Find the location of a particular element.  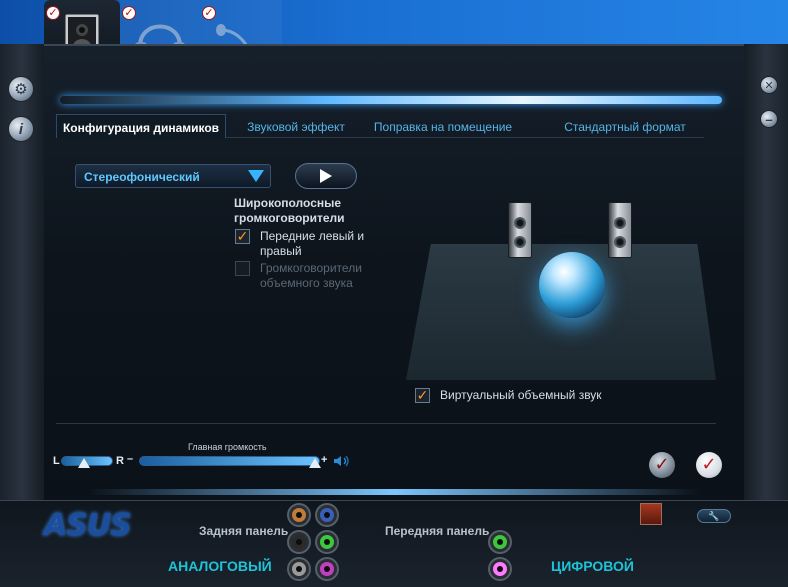

master-volume-slider is located at coordinates (229, 461).